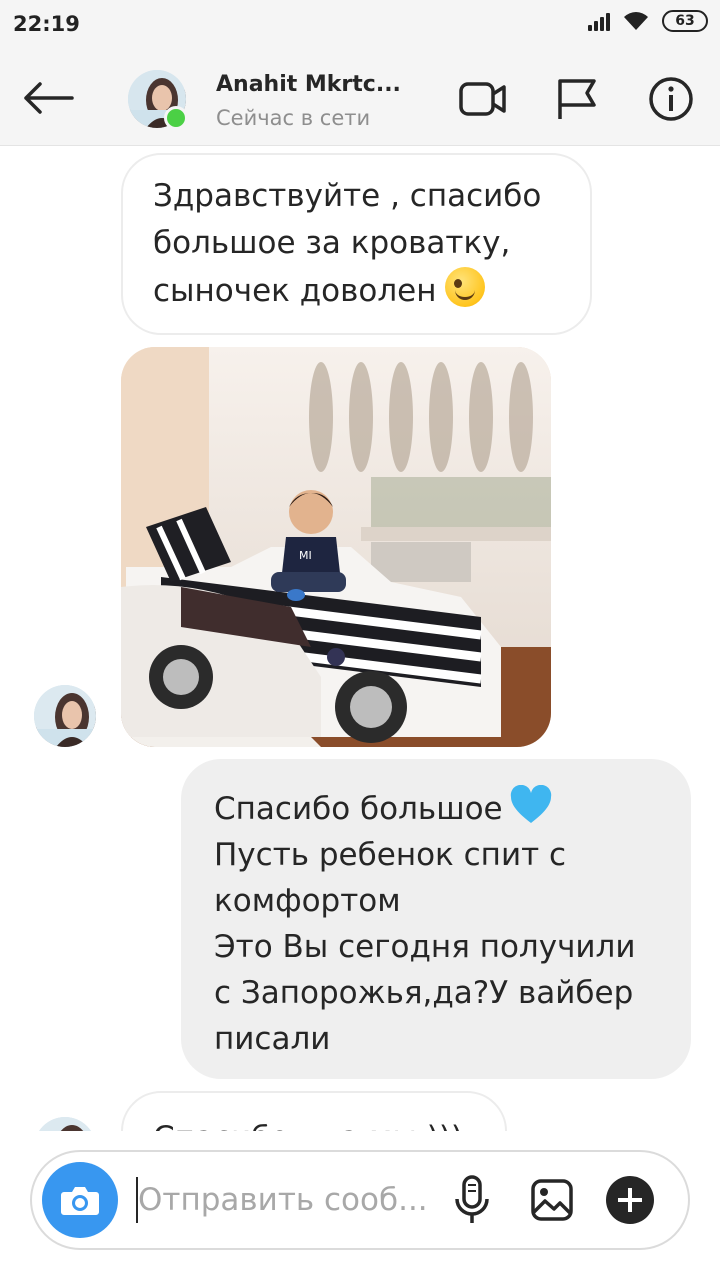 This screenshot has width=720, height=1280. I want to click on message-composer, so click(360, 1200).